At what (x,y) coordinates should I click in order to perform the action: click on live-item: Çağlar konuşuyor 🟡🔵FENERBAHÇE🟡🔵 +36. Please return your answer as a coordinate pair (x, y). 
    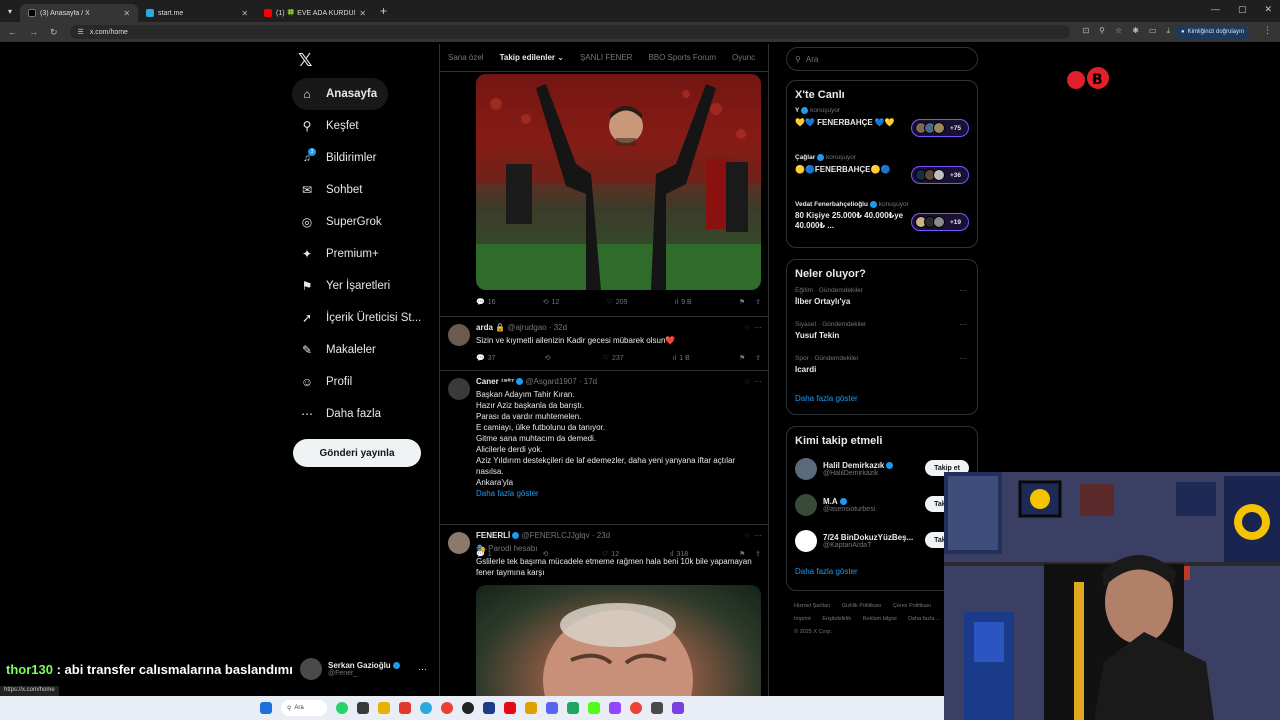
    Looking at the image, I should click on (882, 175).